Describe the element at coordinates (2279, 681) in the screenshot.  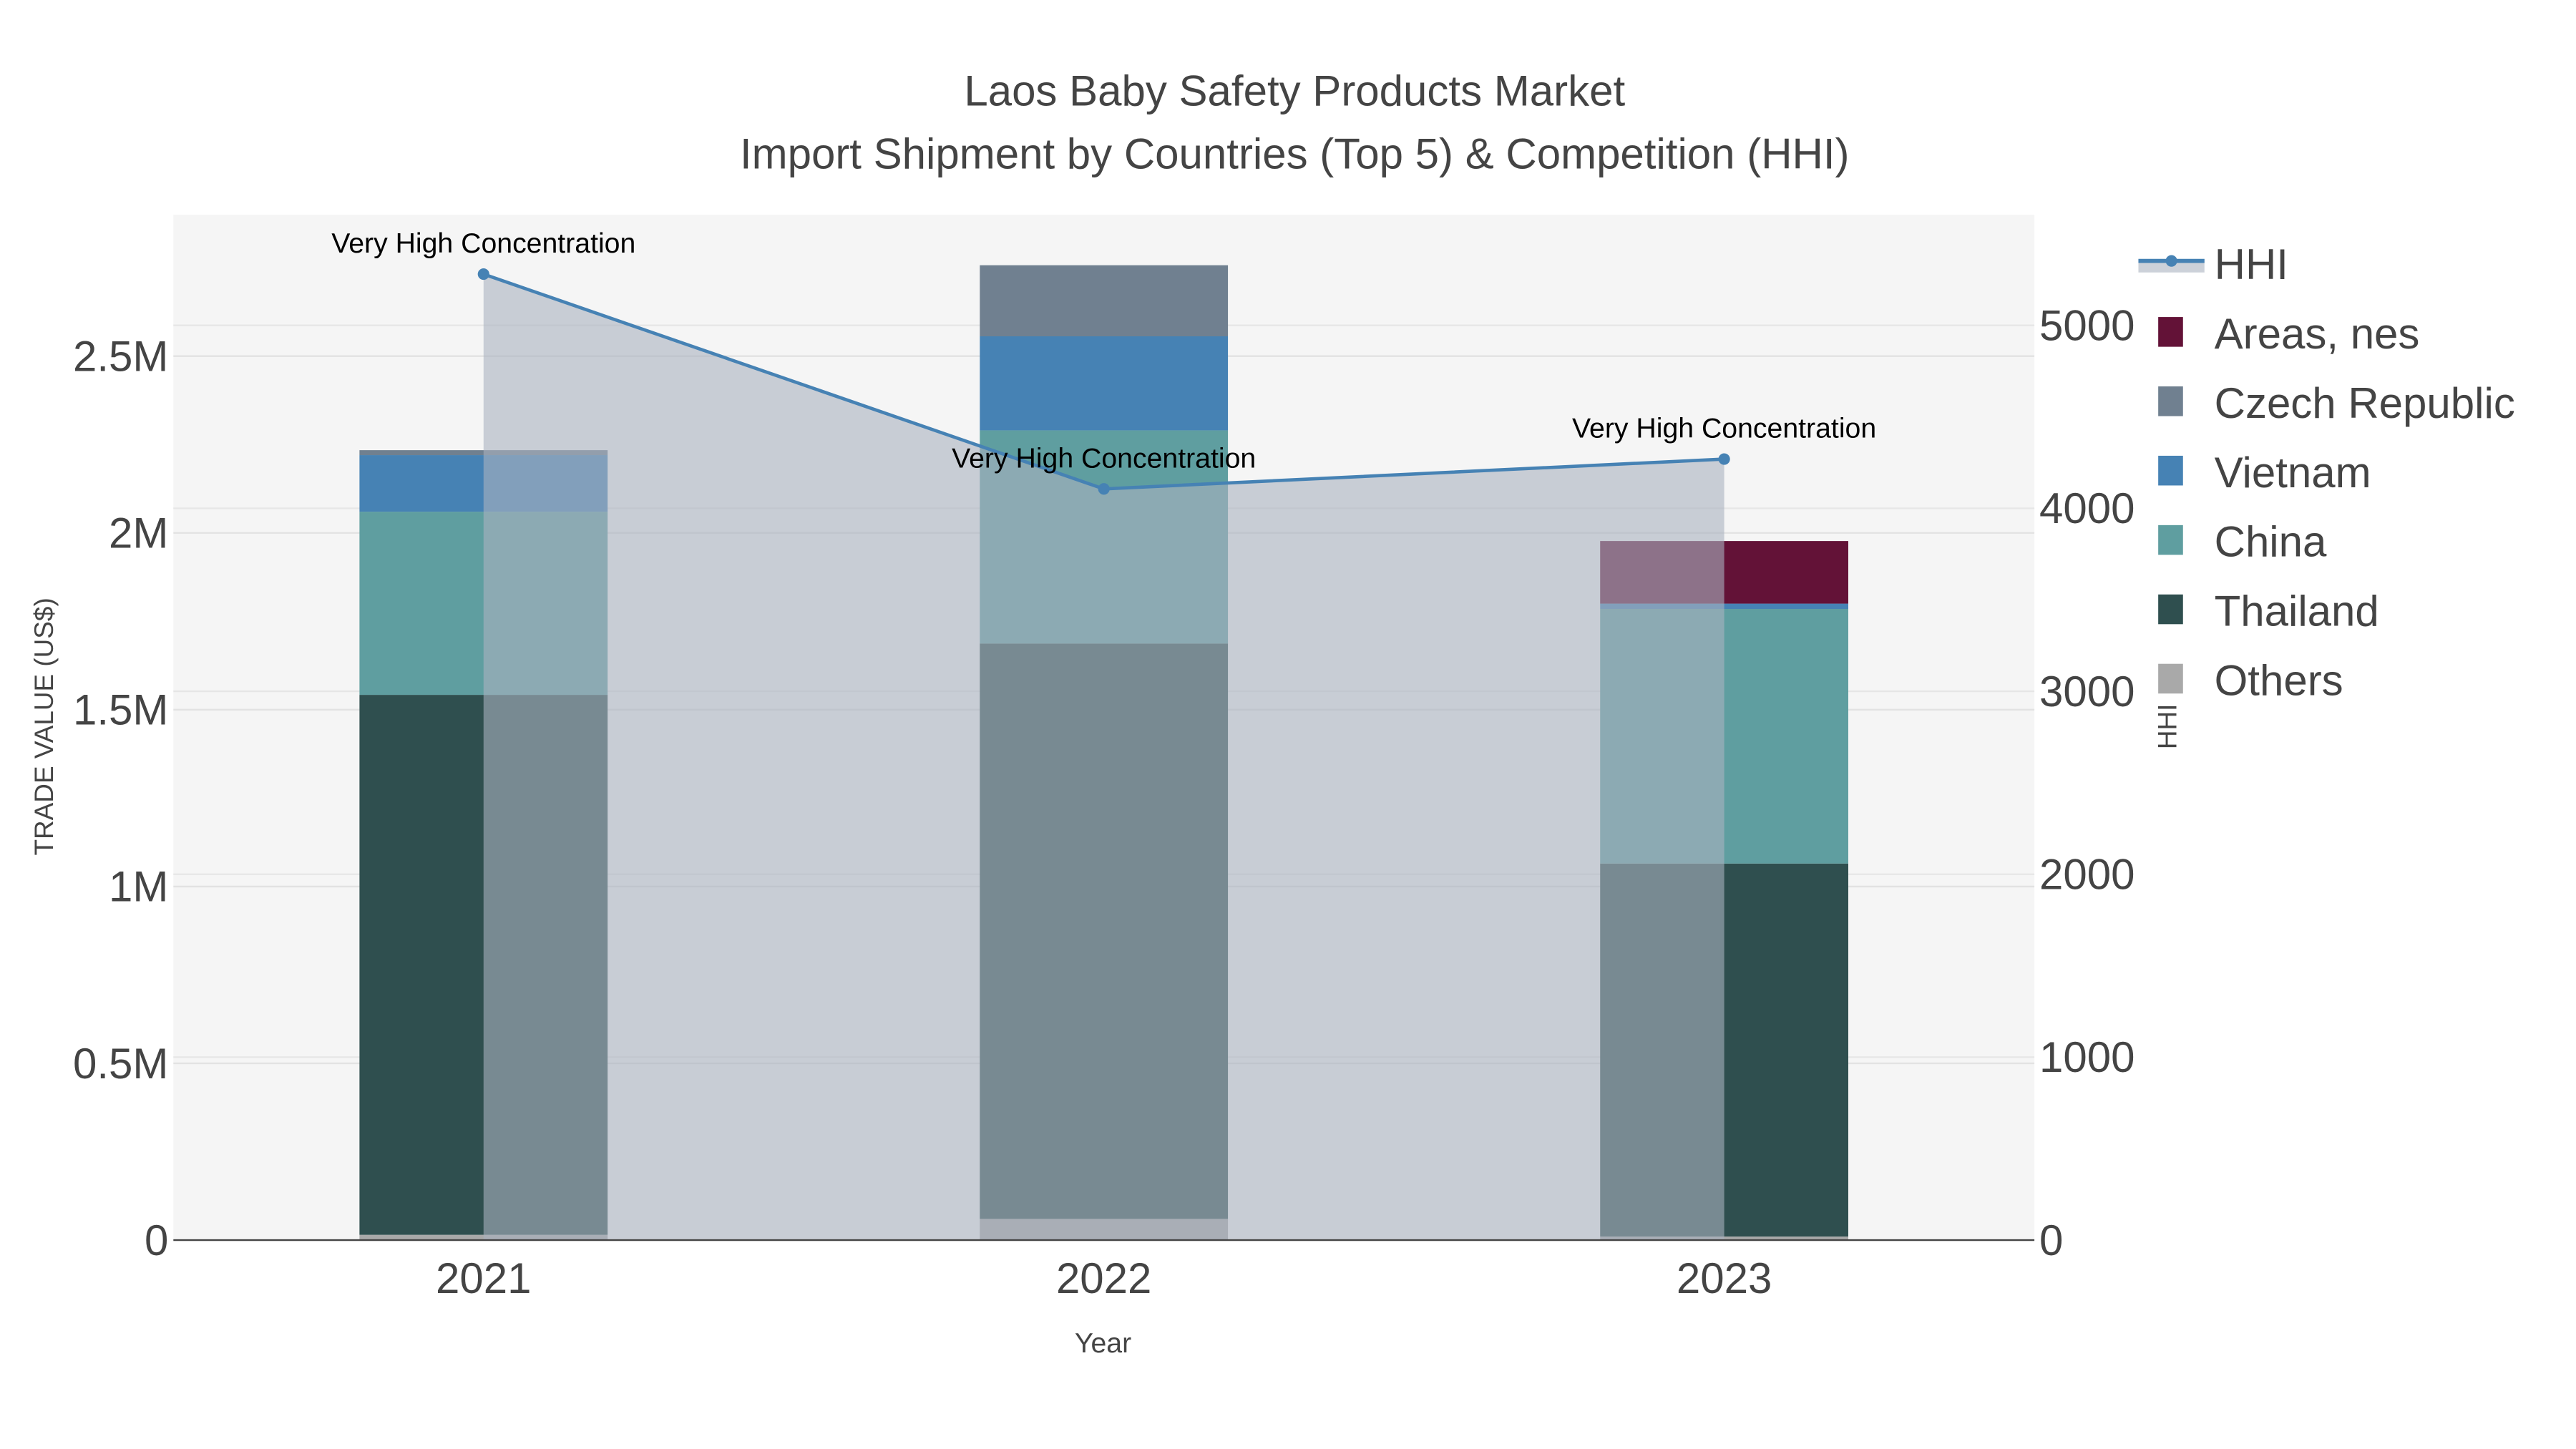
I see `legend-label: Others` at that location.